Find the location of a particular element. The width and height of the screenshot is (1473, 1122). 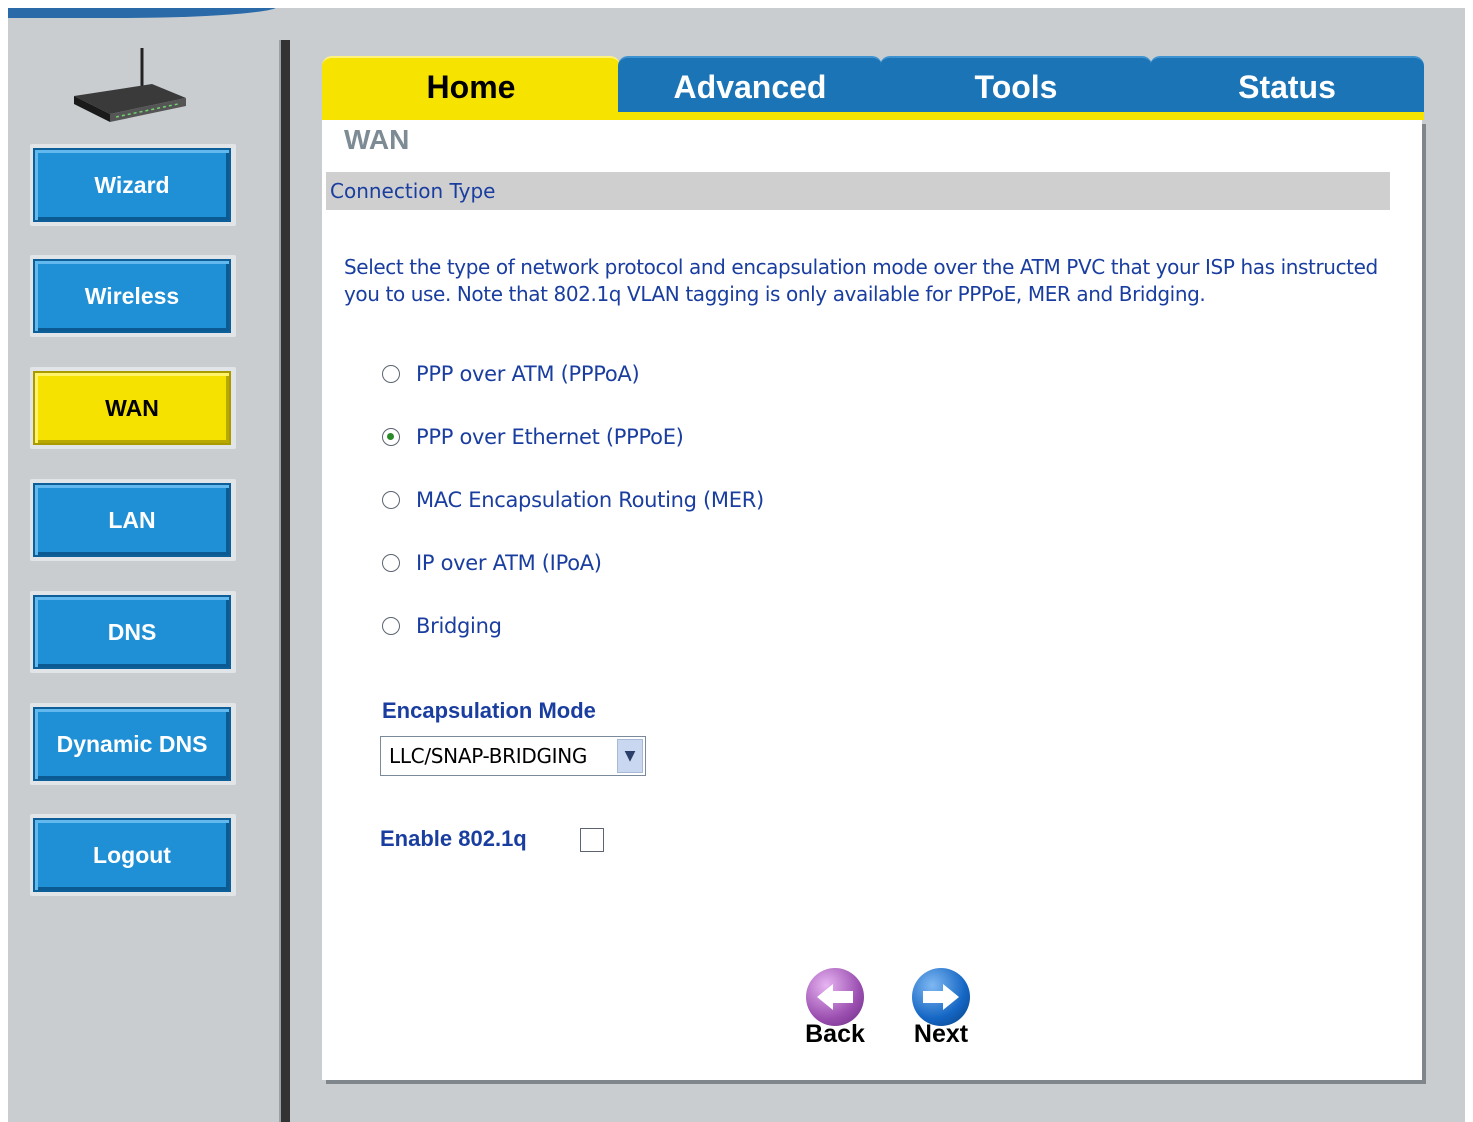

option-pppoa: PPP over ATM (PPPoA) is located at coordinates (511, 374).